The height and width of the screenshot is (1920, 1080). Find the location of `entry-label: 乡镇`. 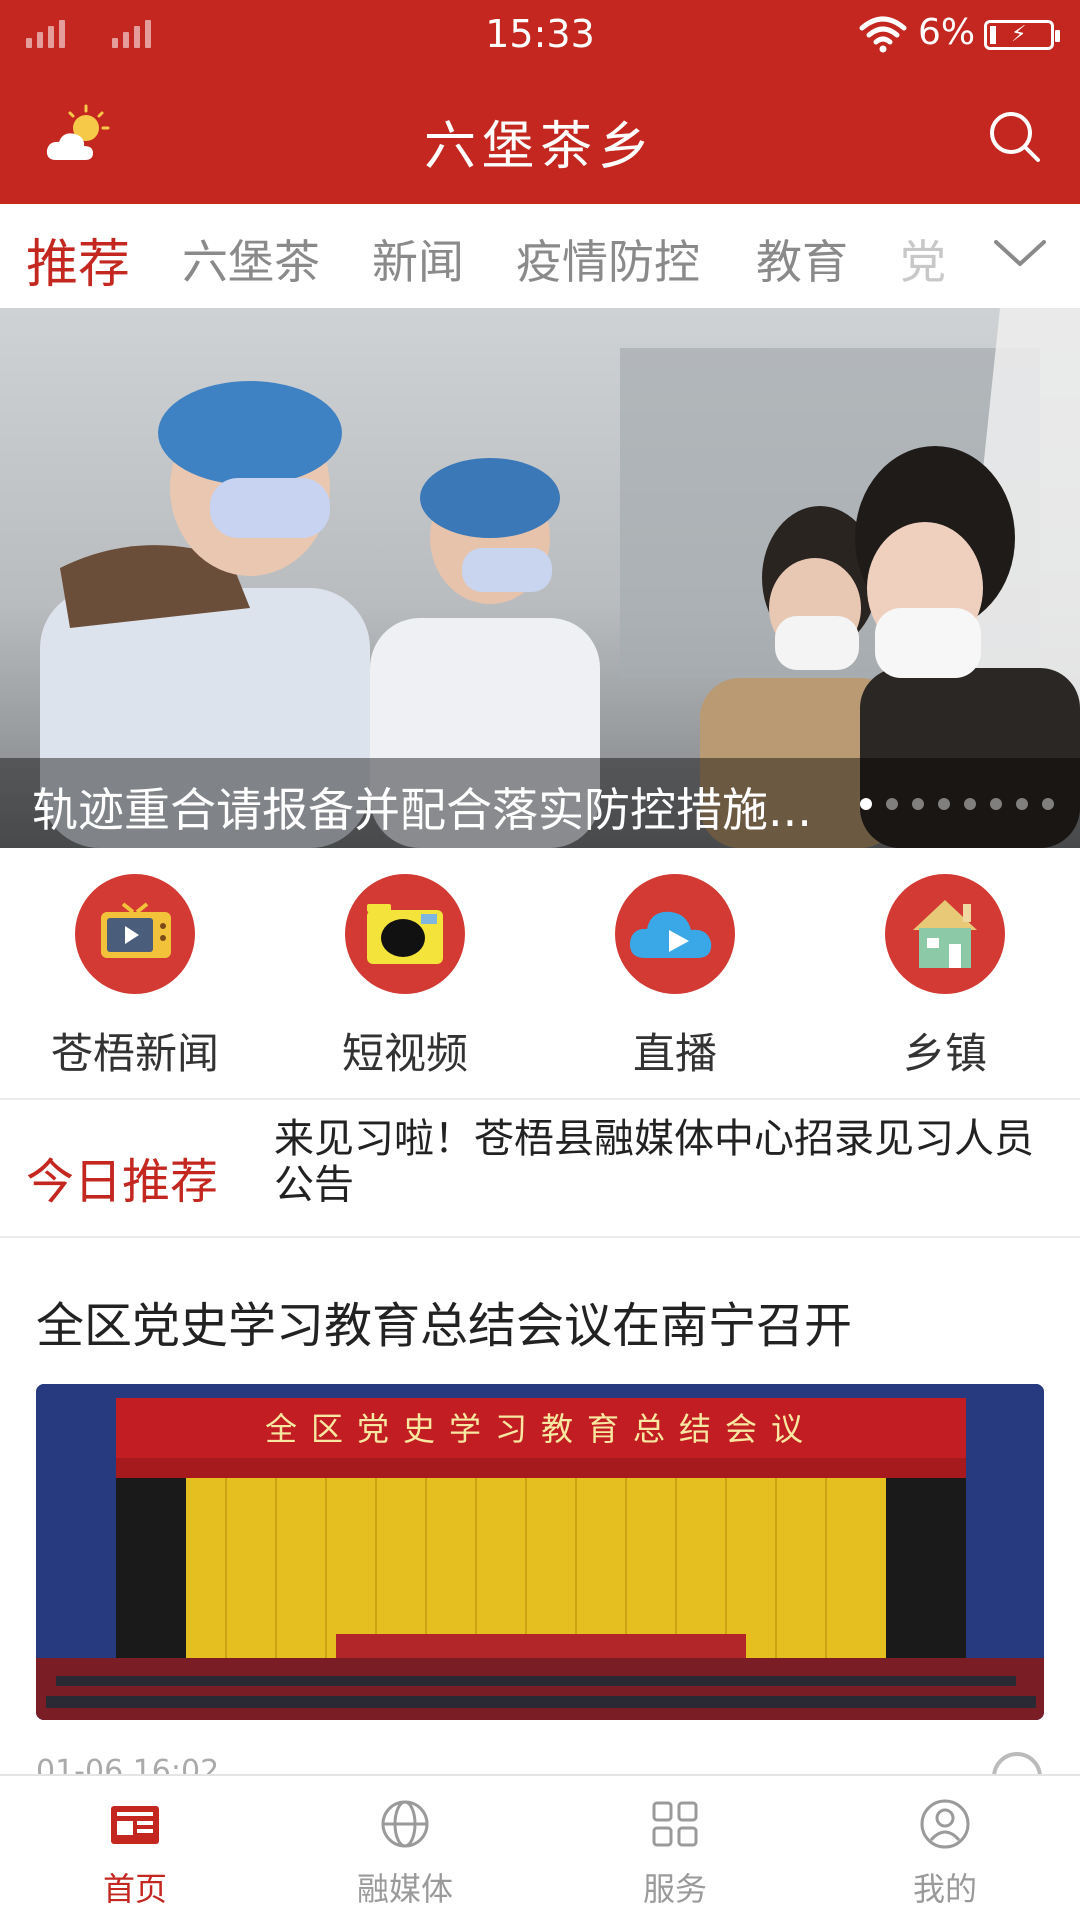

entry-label: 乡镇 is located at coordinates (944, 1053).